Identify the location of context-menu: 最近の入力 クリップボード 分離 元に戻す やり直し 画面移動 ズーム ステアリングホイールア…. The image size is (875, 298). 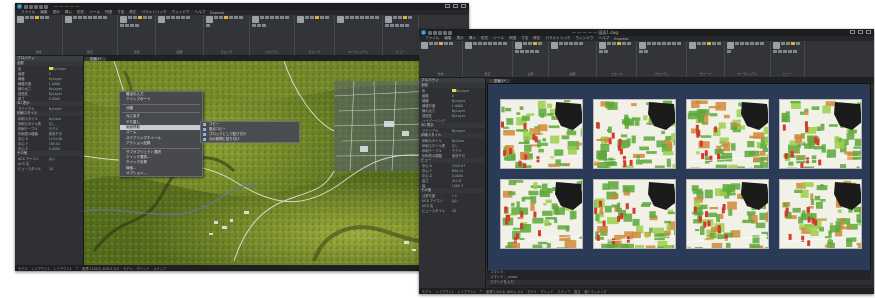
(161, 134).